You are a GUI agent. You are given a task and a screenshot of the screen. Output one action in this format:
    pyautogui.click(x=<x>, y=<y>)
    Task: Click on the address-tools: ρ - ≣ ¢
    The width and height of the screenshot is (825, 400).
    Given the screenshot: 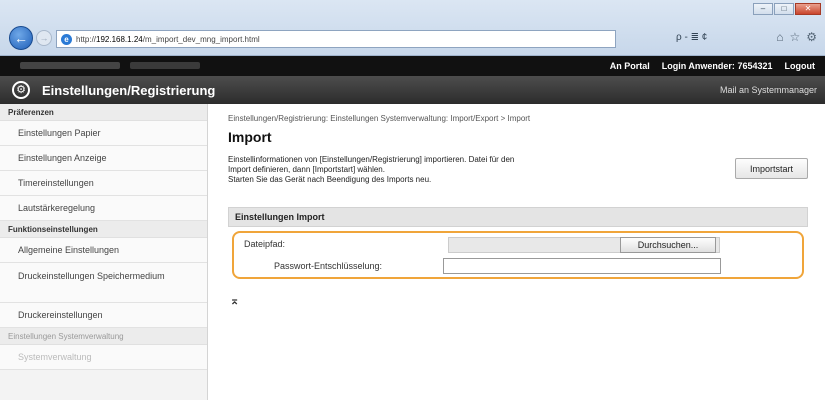 What is the action you would take?
    pyautogui.click(x=691, y=37)
    